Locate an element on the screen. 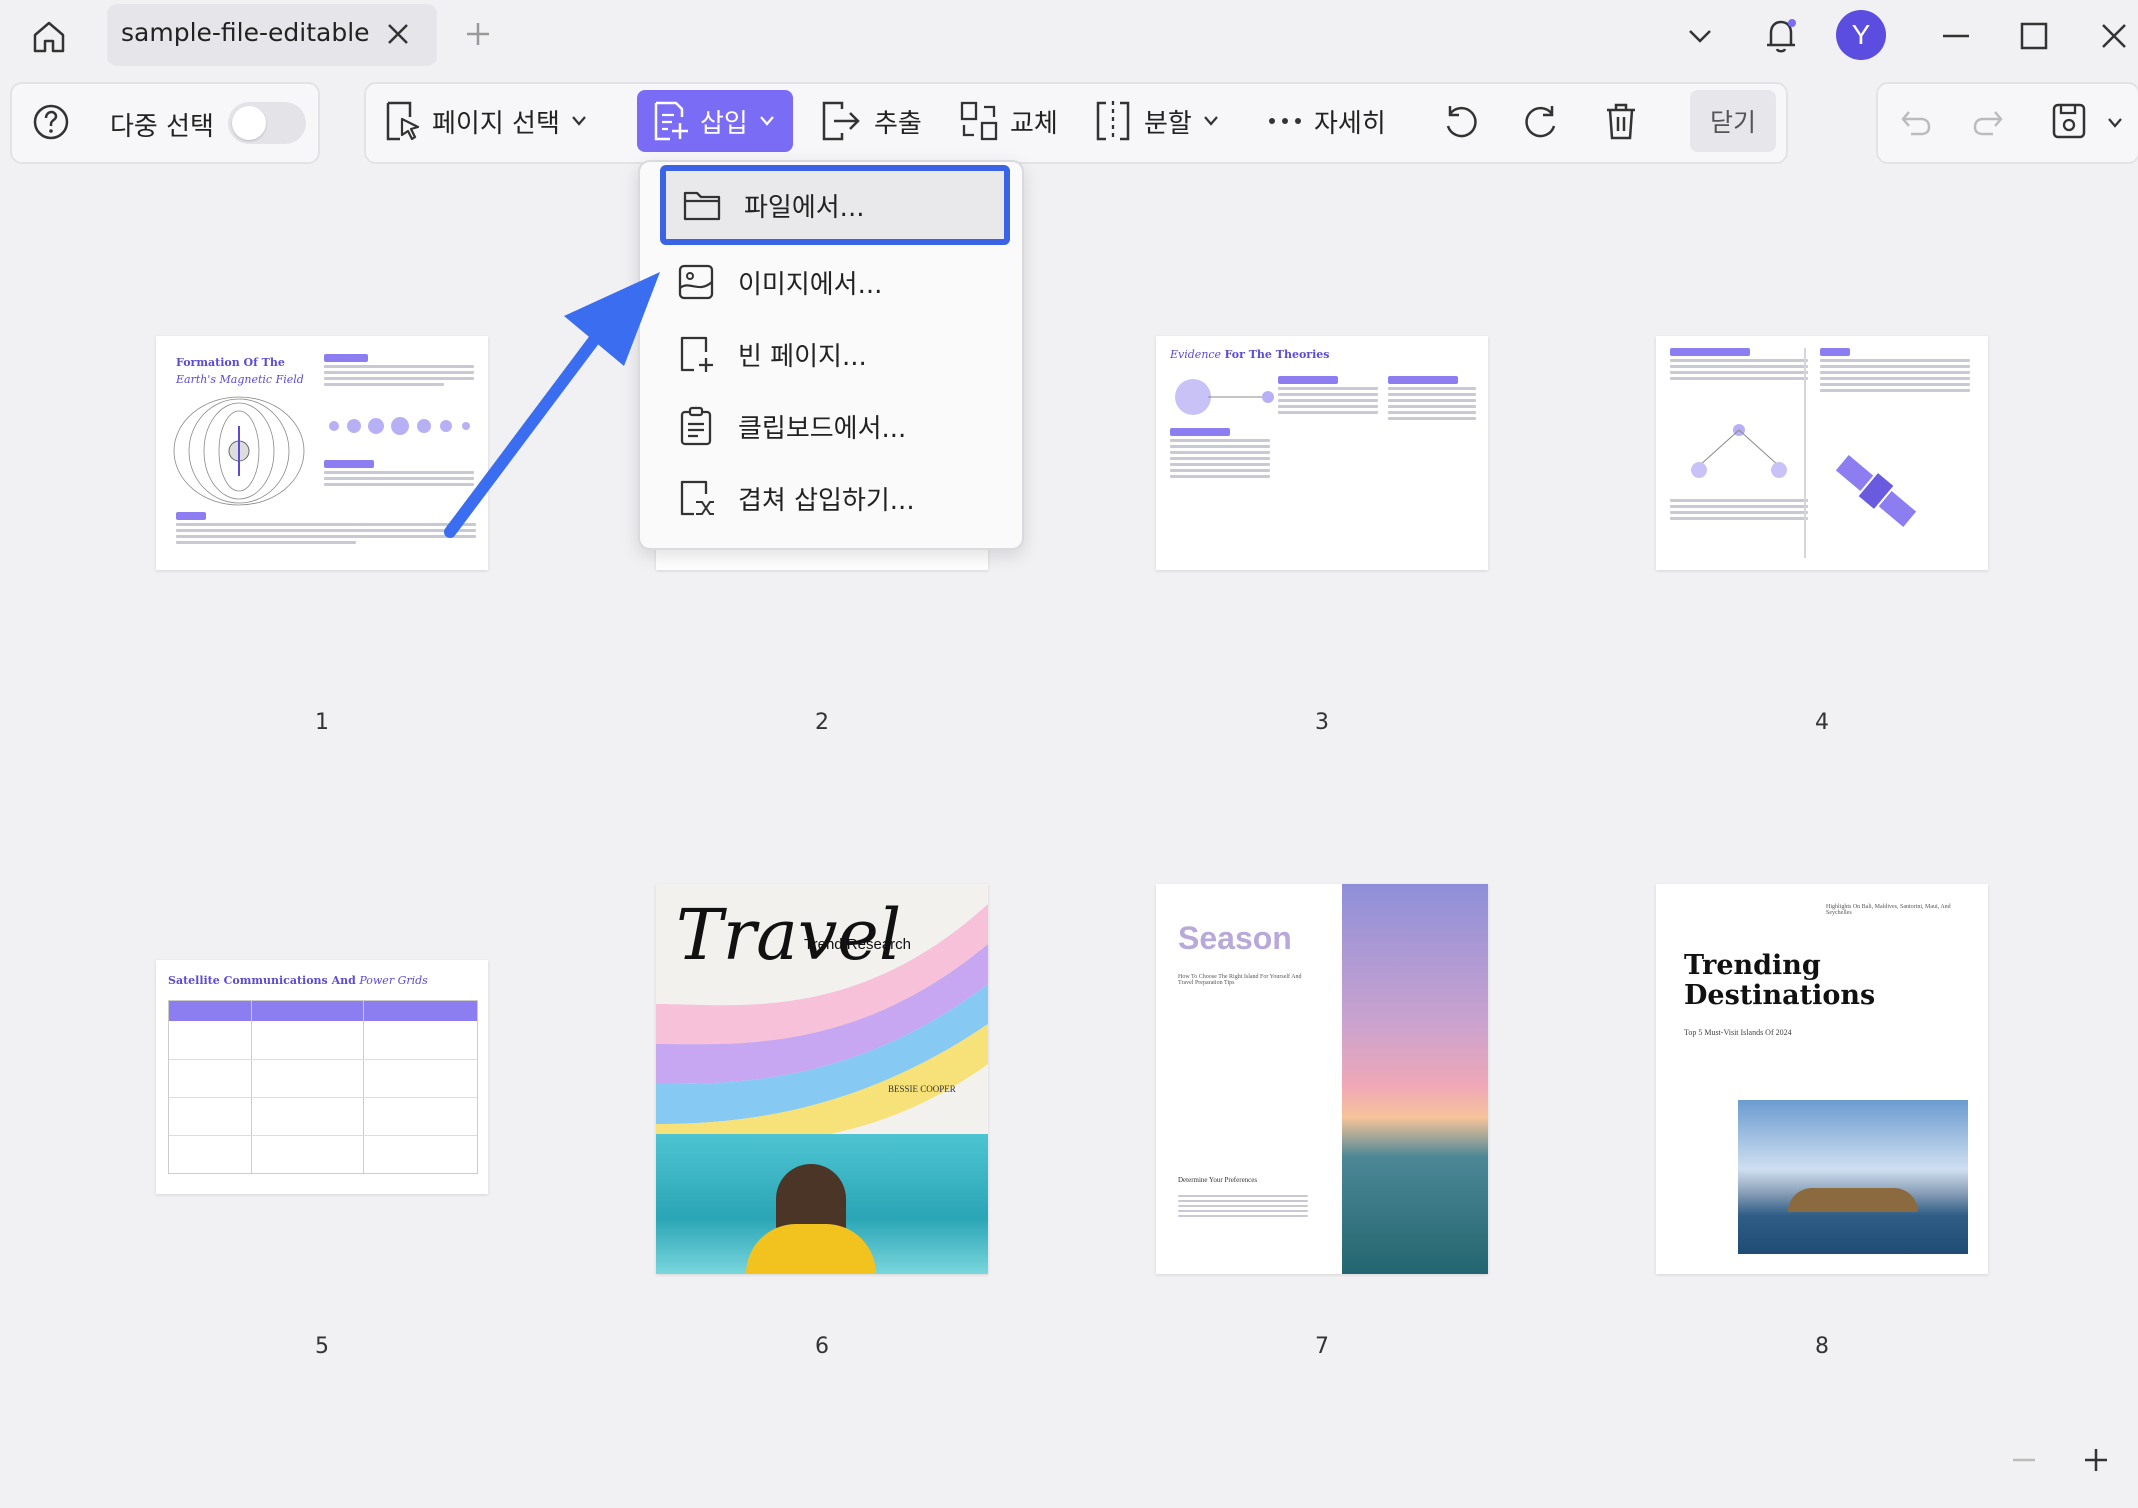 This screenshot has width=2138, height=1508. replace-icon is located at coordinates (979, 121).